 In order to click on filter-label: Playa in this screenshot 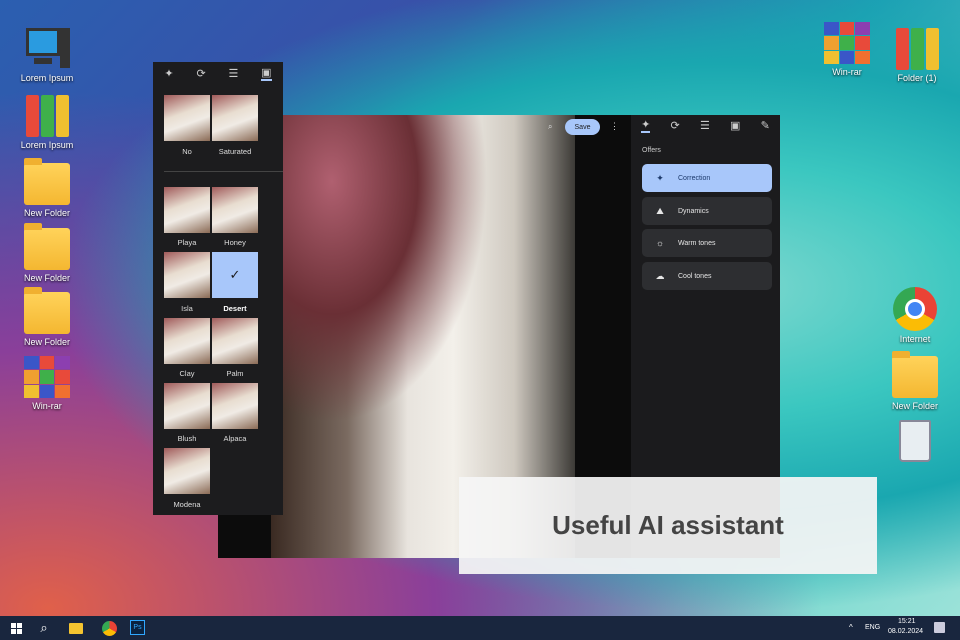, I will do `click(187, 242)`.